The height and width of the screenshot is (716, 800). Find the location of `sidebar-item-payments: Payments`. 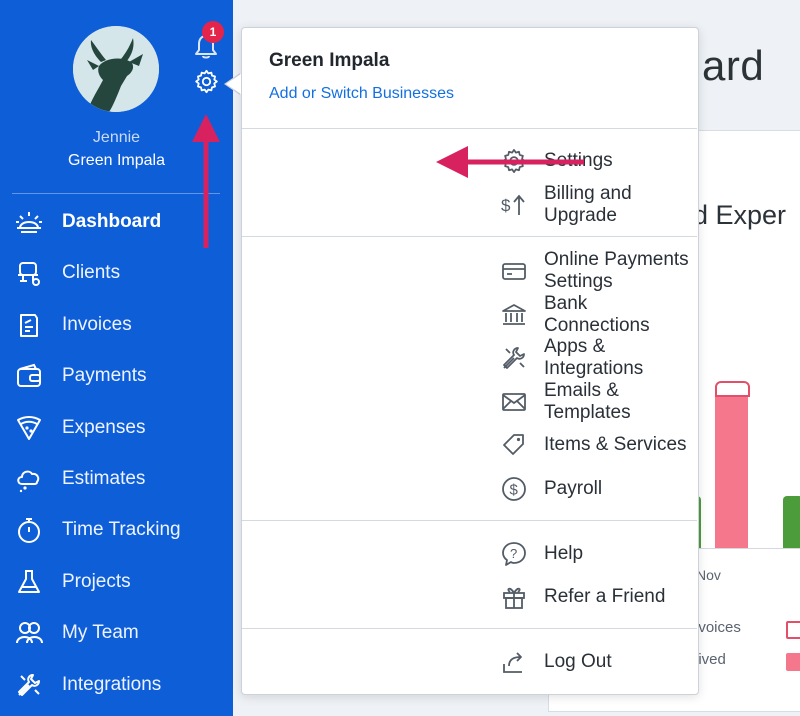

sidebar-item-payments: Payments is located at coordinates (116, 376).